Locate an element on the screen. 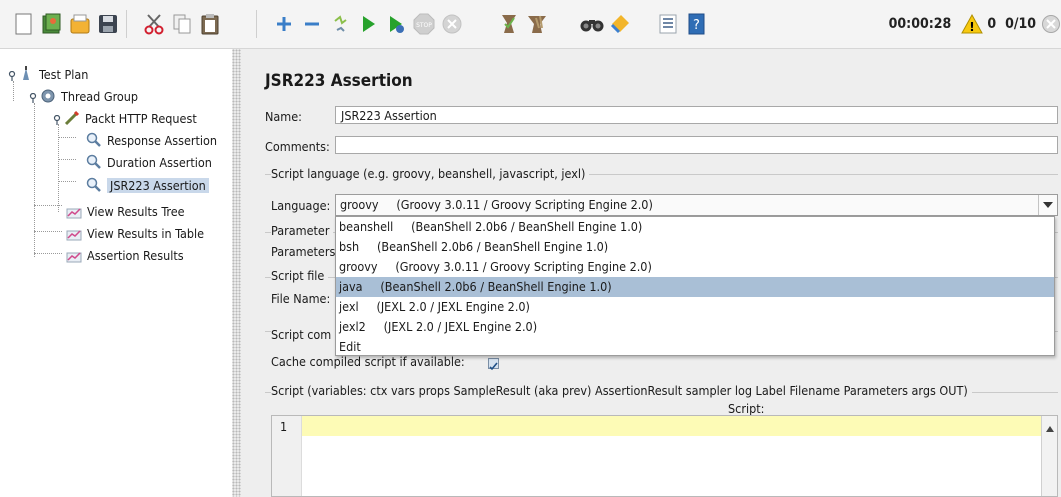  tree-node-response-assertion: Response Assertion is located at coordinates (151, 140).